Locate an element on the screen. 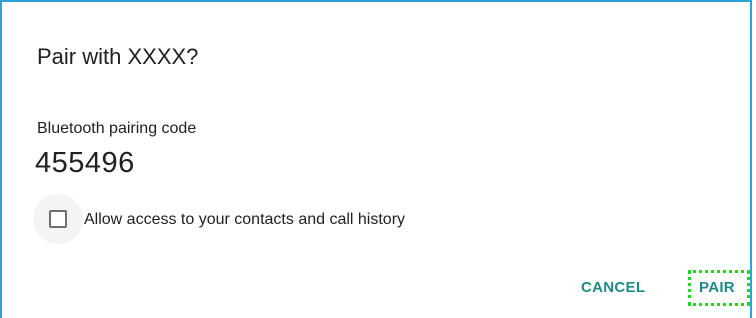 The width and height of the screenshot is (756, 318). contacts-access-checkbox is located at coordinates (58, 219).